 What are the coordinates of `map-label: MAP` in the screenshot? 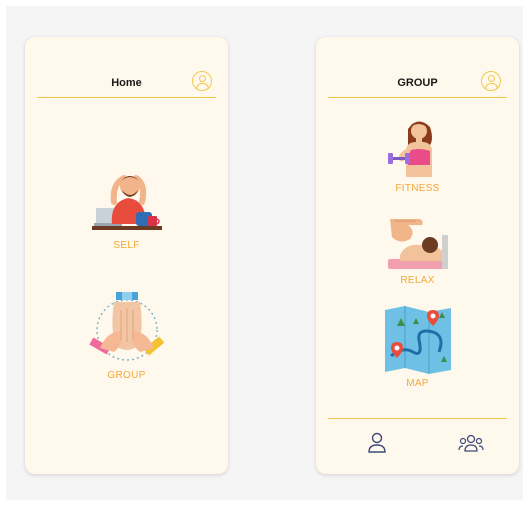 It's located at (417, 383).